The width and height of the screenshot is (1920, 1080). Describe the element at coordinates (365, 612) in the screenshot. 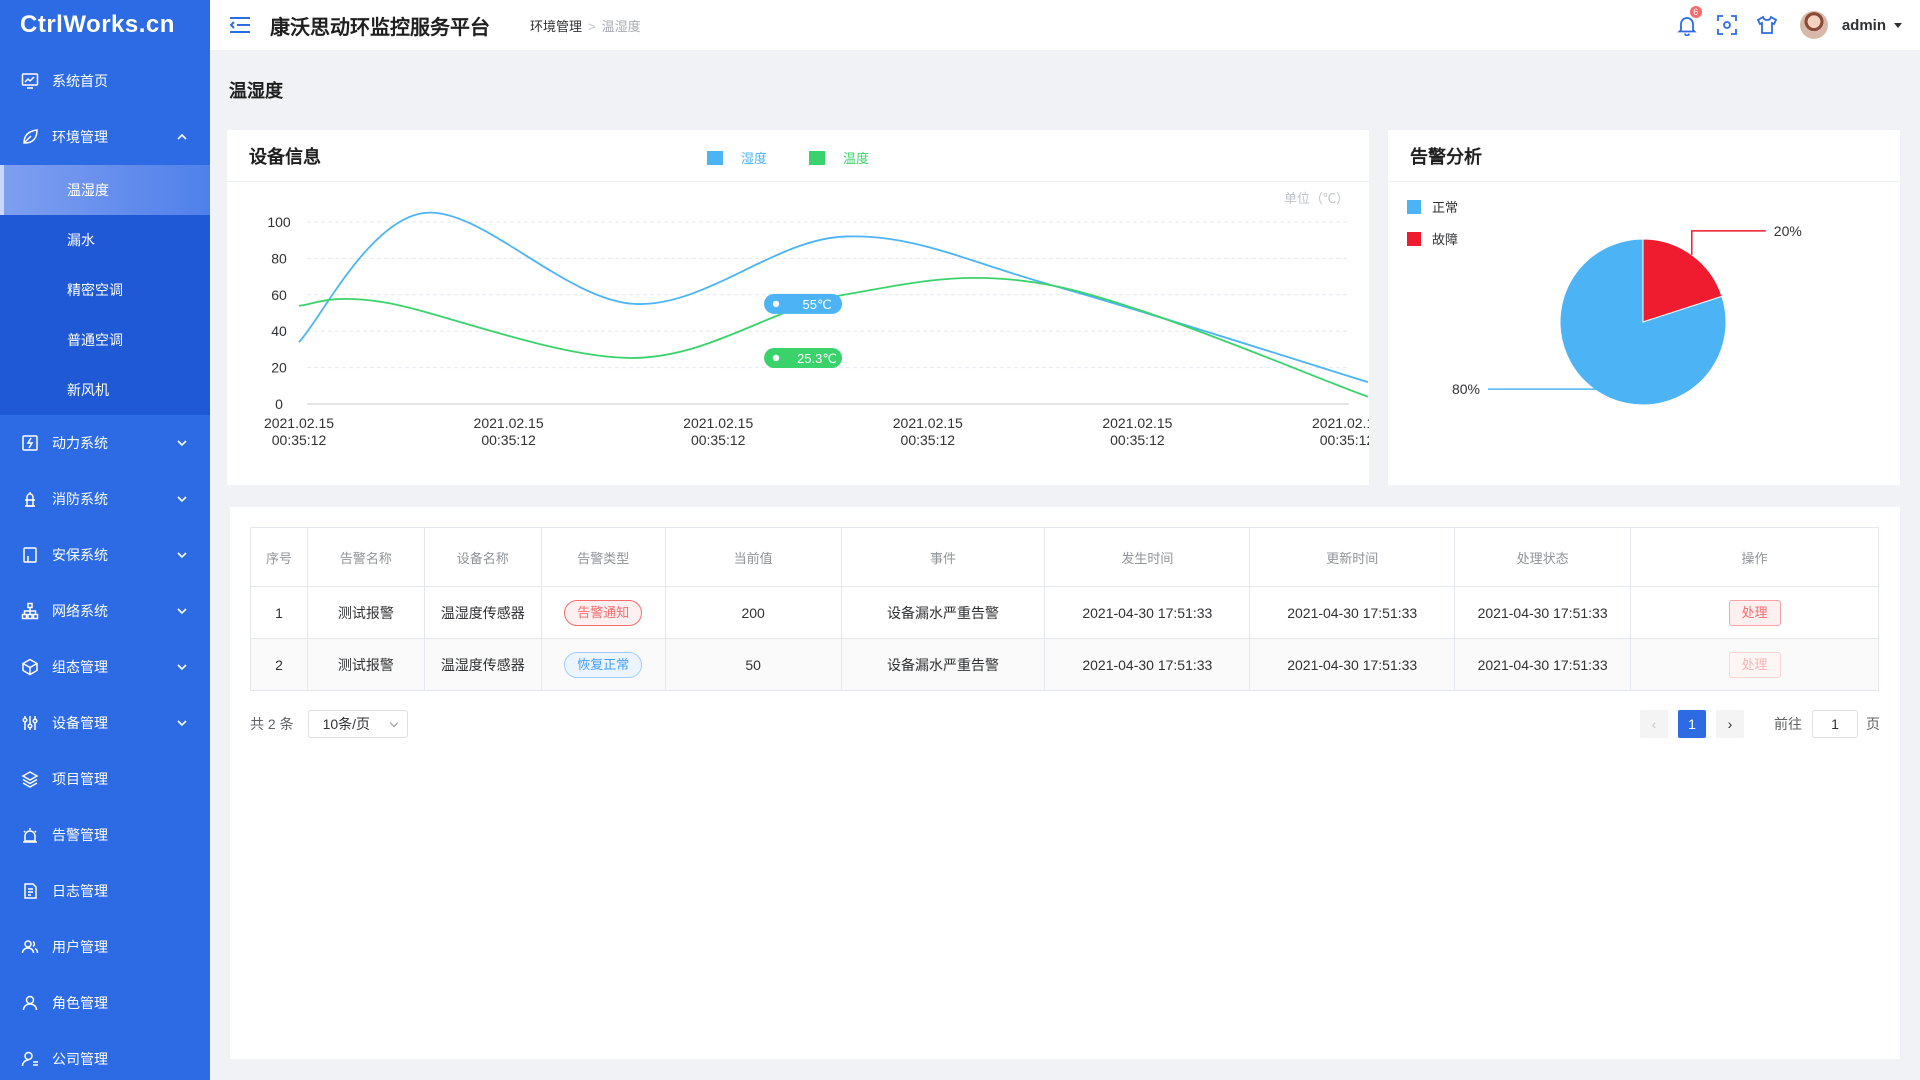

I see `cell-alarm-name: 测试报警` at that location.